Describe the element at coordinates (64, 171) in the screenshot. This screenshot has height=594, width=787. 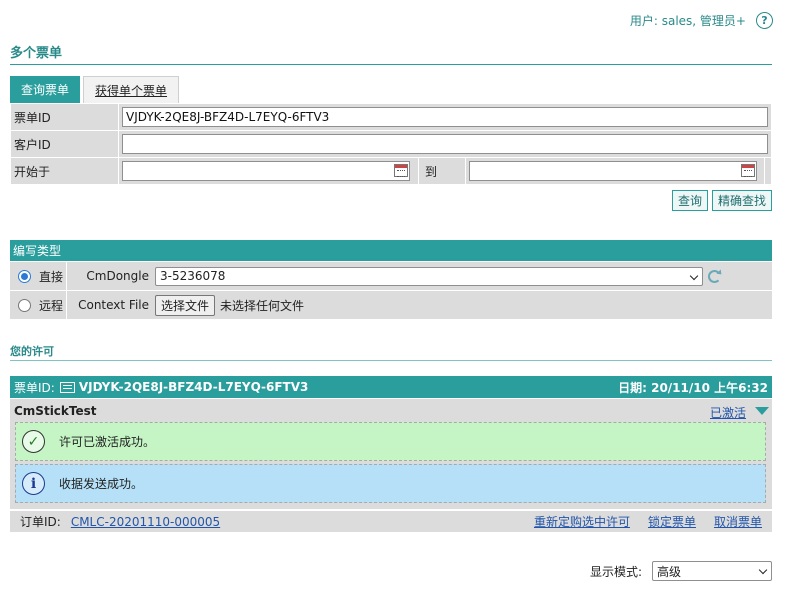
I see `start-date-label: 开始于` at that location.